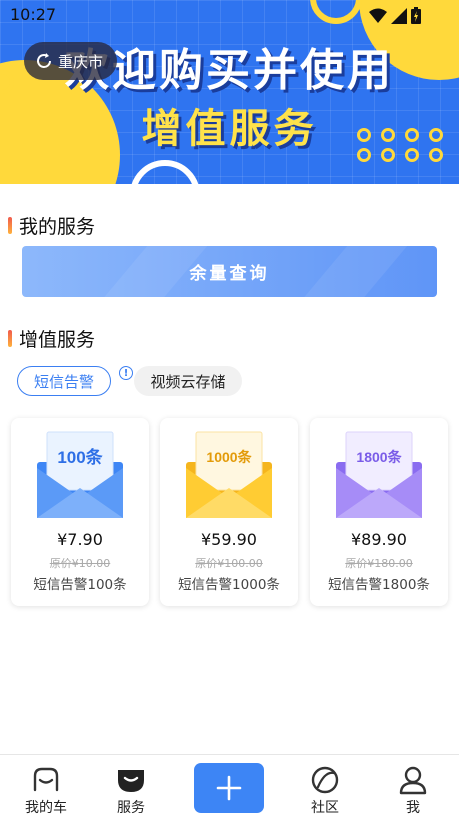 This screenshot has width=459, height=816. Describe the element at coordinates (378, 15) in the screenshot. I see `wifi-icon` at that location.